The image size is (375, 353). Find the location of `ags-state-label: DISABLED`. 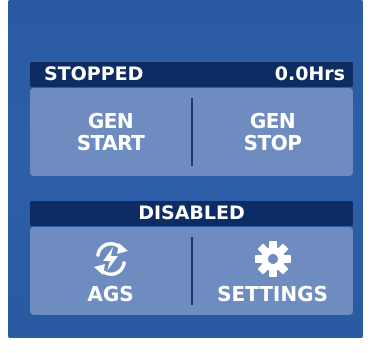

ags-state-label: DISABLED is located at coordinates (191, 213).